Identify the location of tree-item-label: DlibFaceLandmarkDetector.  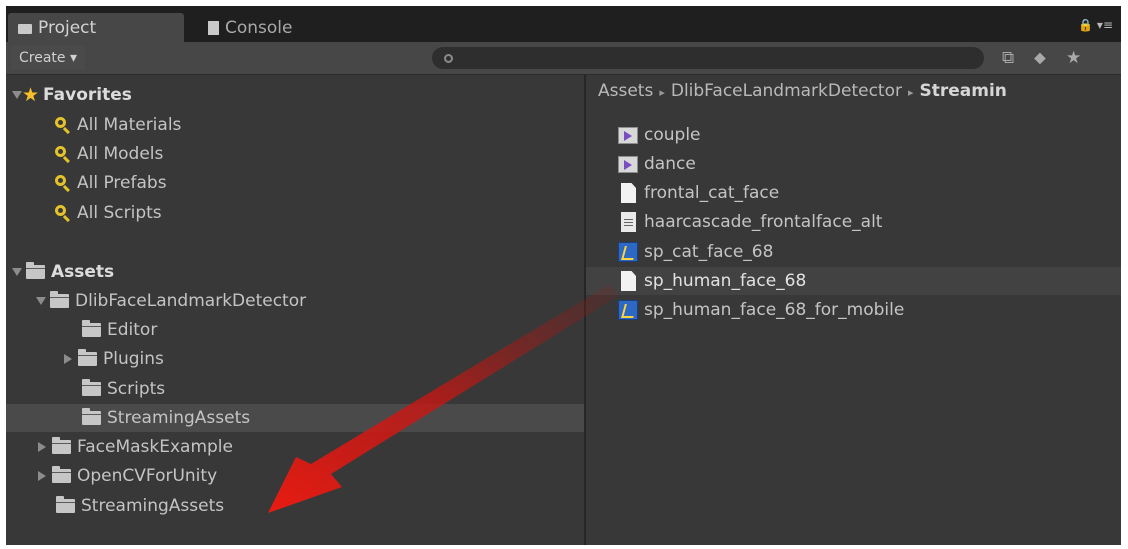
(191, 301).